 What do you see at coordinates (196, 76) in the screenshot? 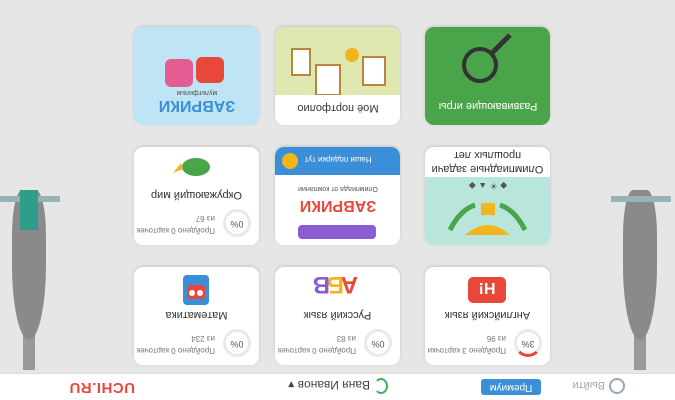
I see `tile-zavriki-cartoon: ЗАВРИКИ мультфильм` at bounding box center [196, 76].